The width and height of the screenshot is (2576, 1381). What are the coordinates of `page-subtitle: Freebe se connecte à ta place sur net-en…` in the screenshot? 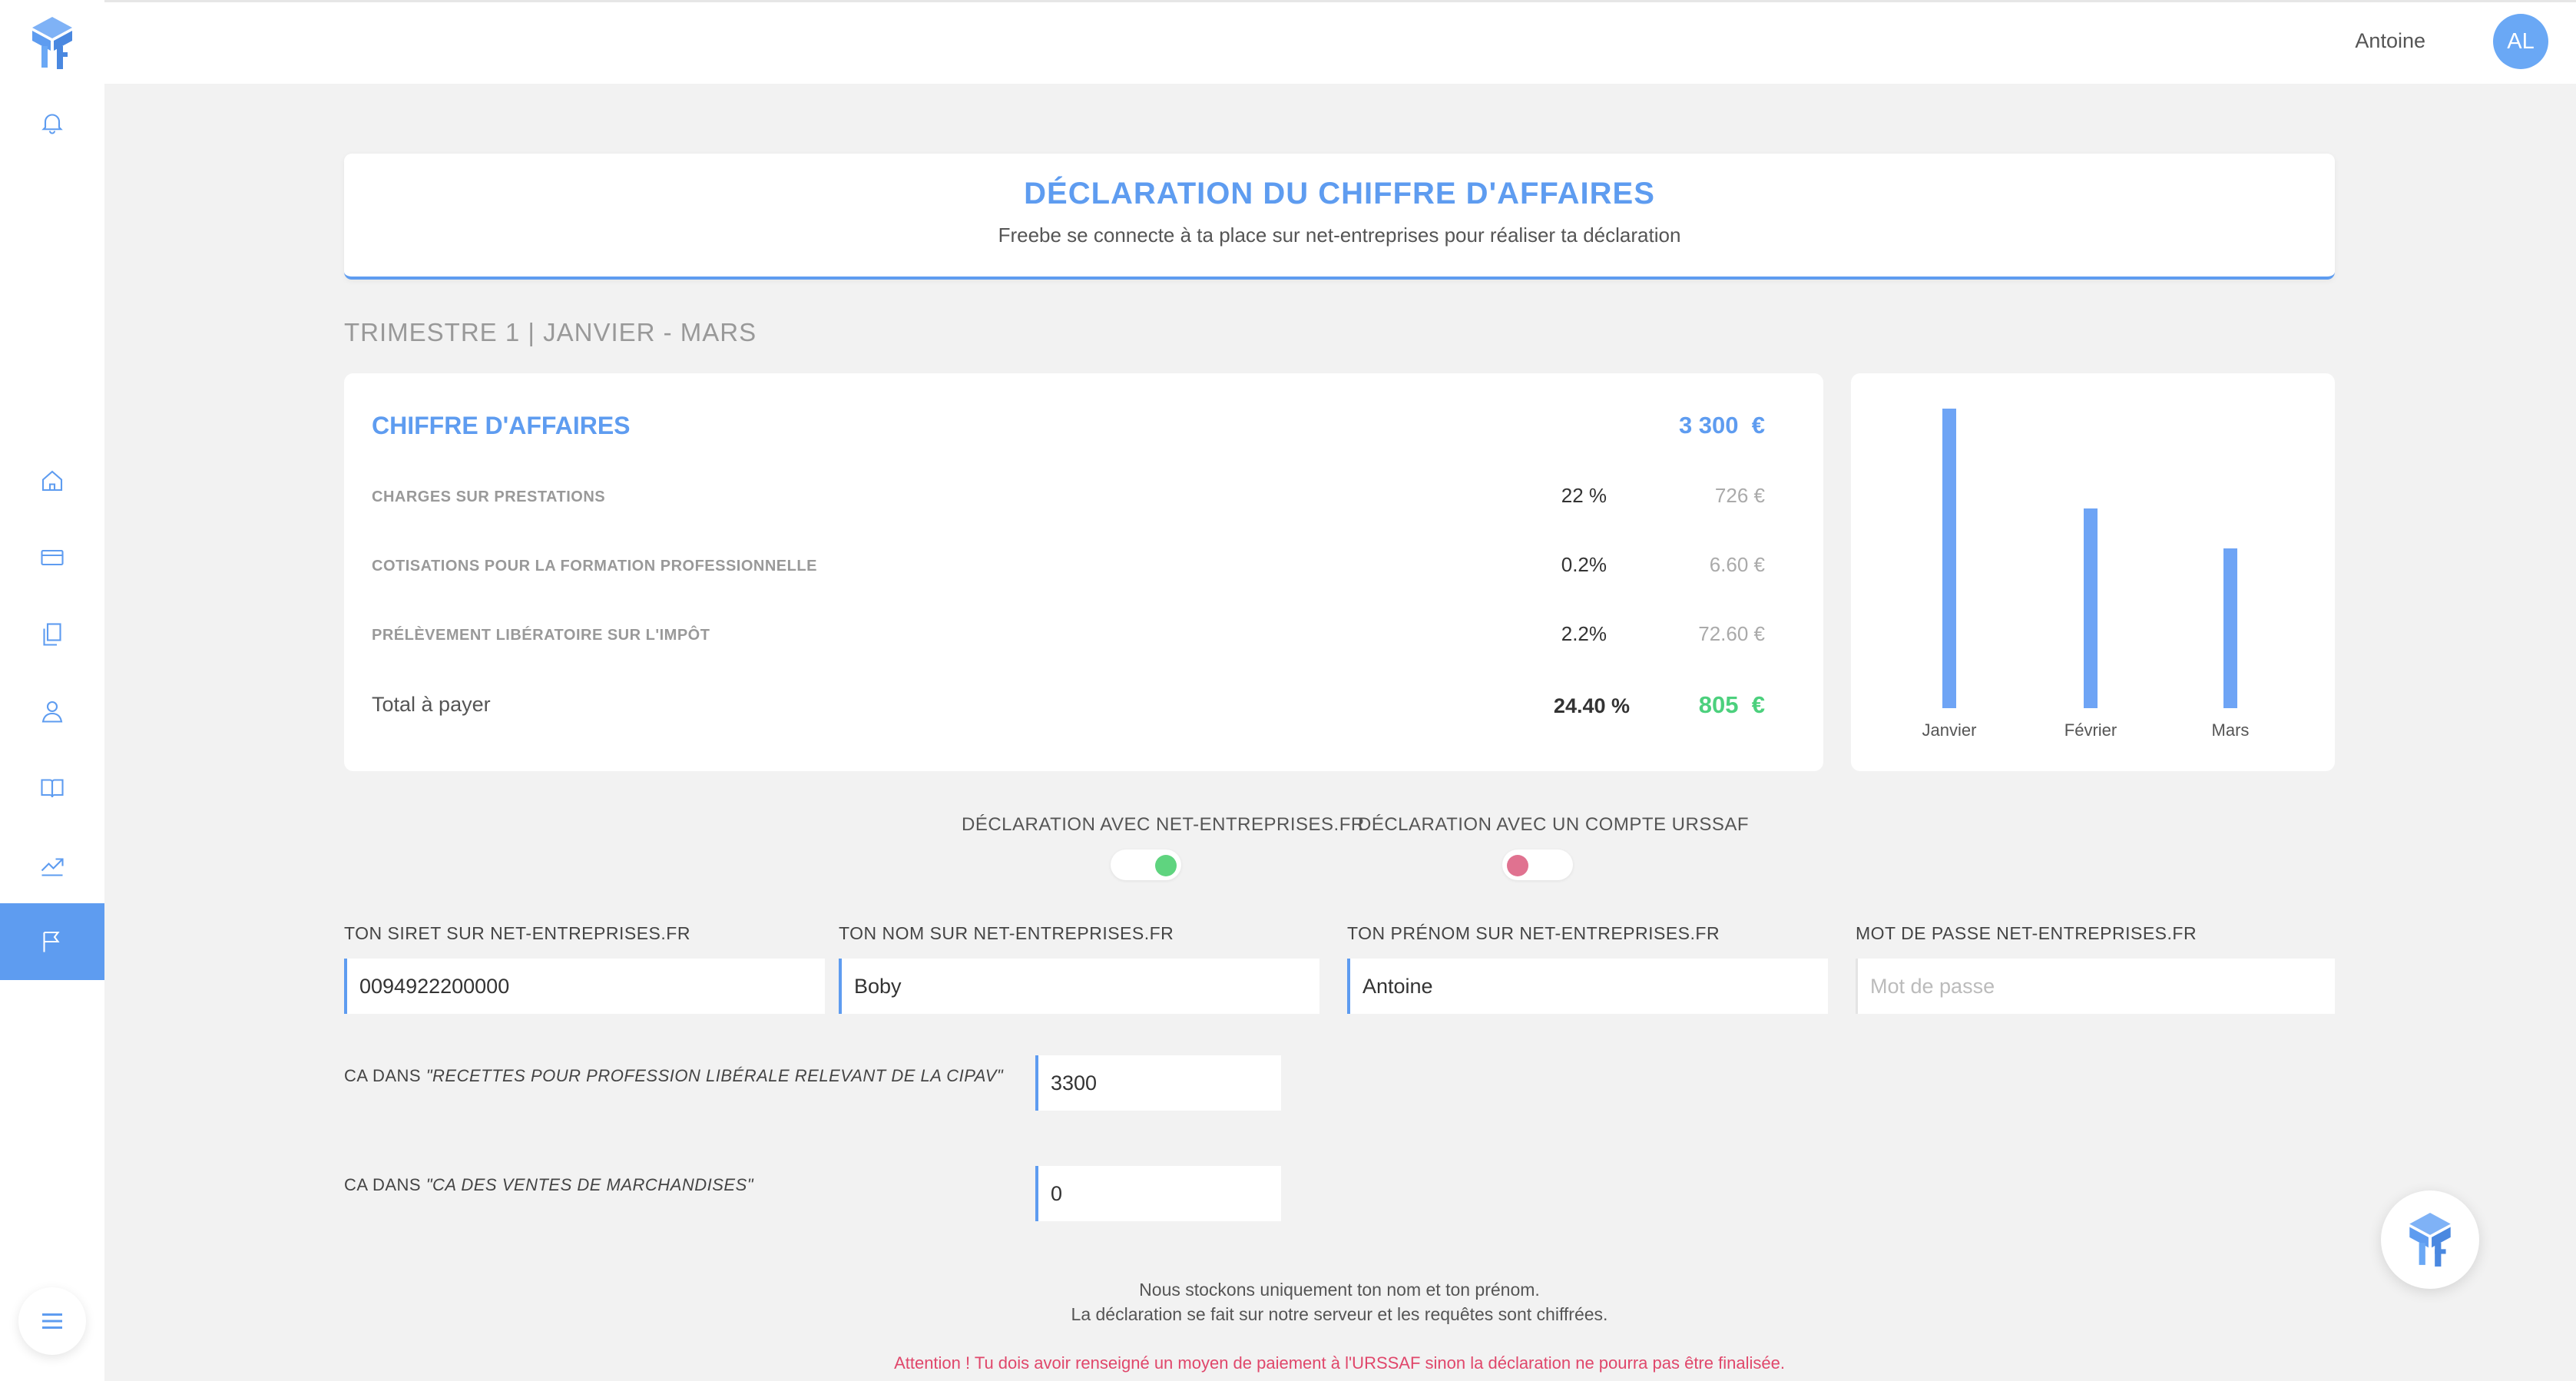 It's located at (1339, 235).